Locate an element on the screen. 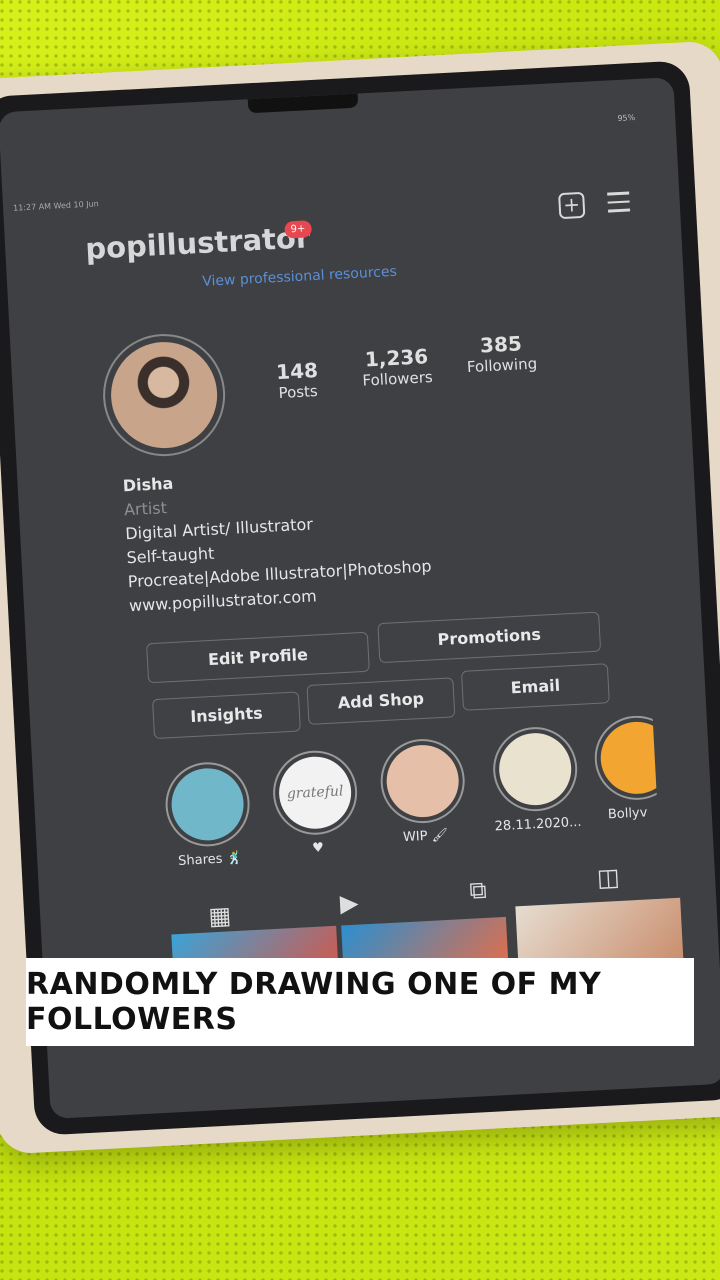  posts-label: Posts is located at coordinates (298, 392).